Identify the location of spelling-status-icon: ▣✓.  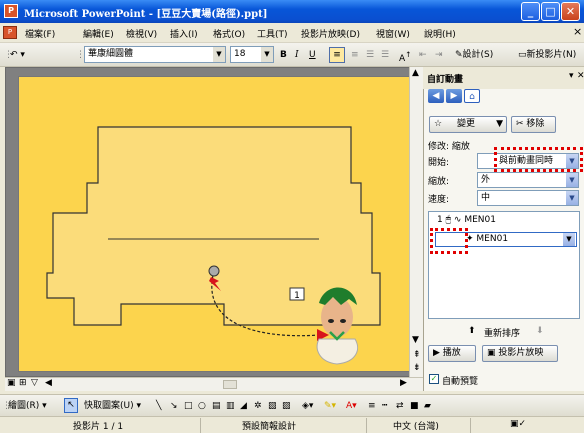
(518, 424).